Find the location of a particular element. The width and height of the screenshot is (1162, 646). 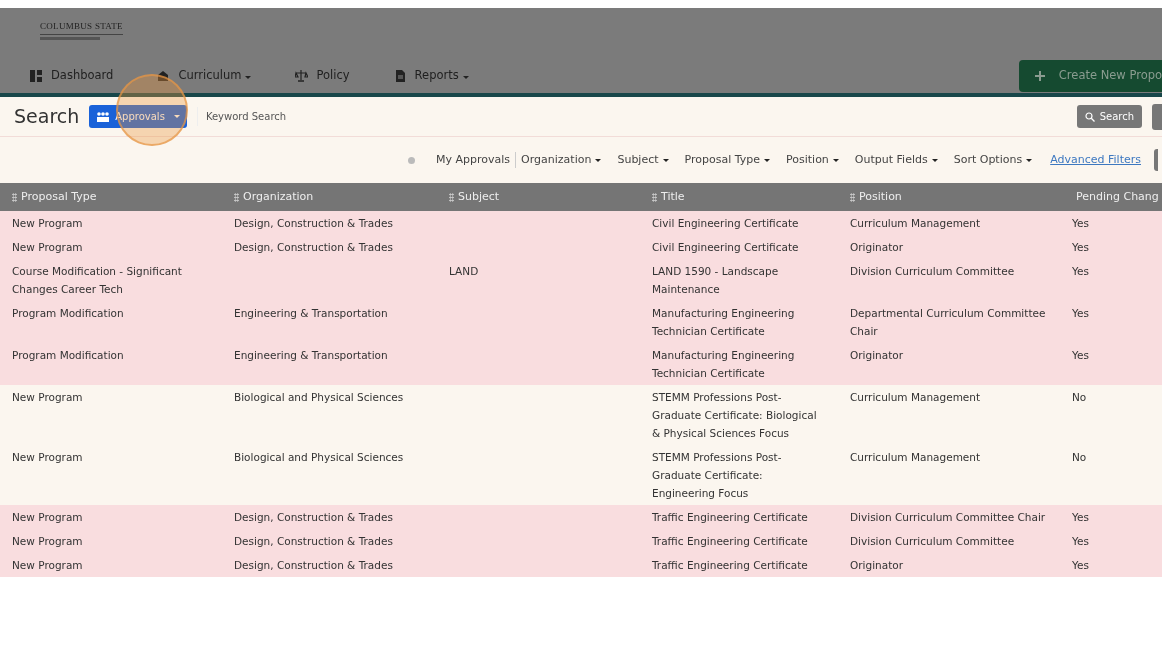

table-cell: STEMM Professions Post-Graduate Certificate: Engineering Focus is located at coordinates (717, 475).